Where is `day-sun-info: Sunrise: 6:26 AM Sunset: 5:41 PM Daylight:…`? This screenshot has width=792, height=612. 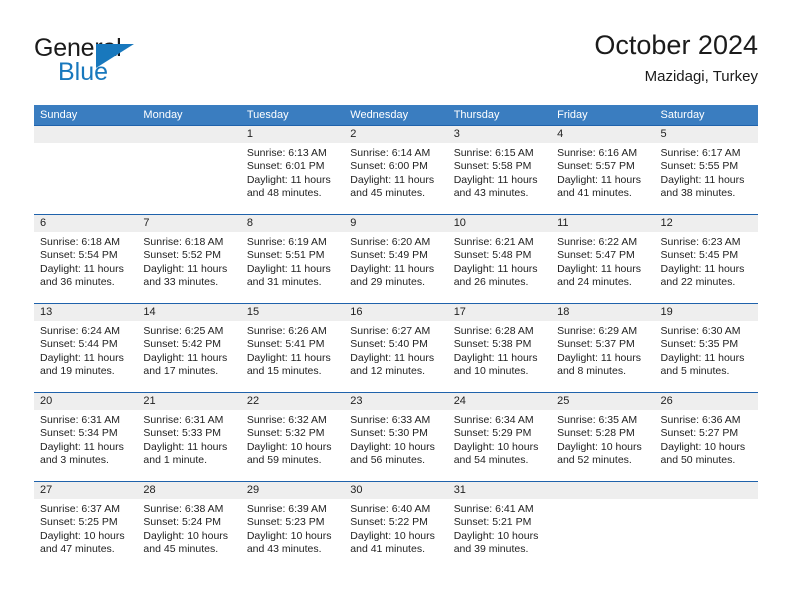 day-sun-info: Sunrise: 6:26 AM Sunset: 5:41 PM Daylight:… is located at coordinates (292, 350).